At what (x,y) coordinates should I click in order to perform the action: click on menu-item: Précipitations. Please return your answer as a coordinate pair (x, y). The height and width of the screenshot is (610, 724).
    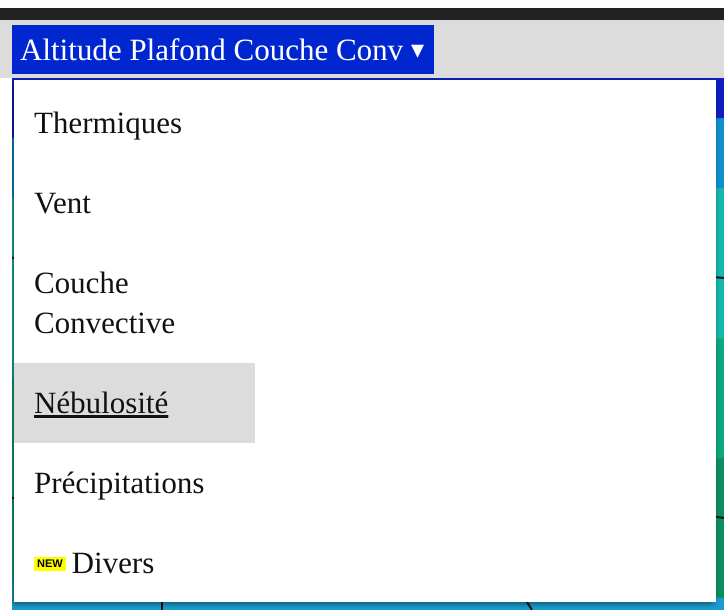
    Looking at the image, I should click on (134, 483).